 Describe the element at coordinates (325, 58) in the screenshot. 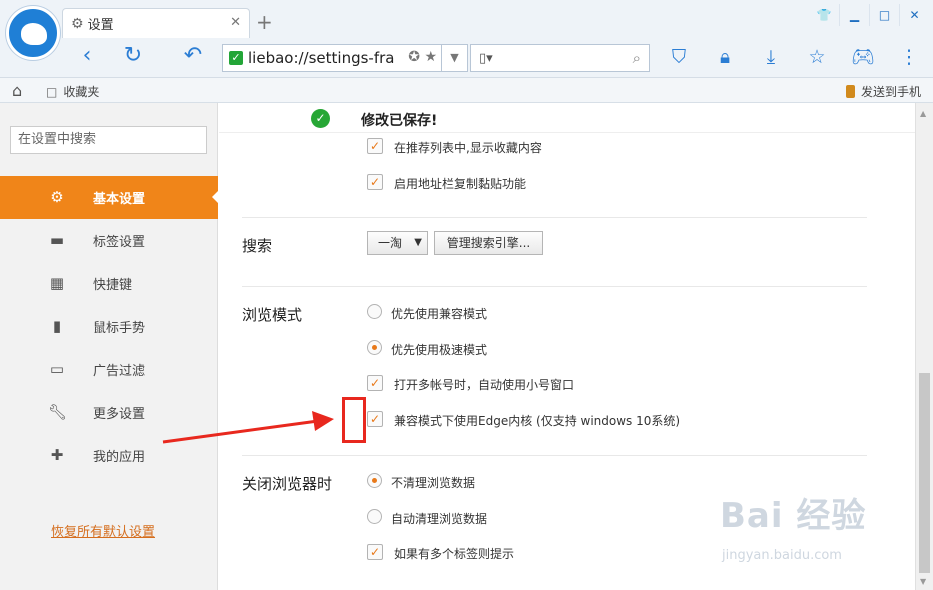

I see `address-url: liebao://settings-fra` at that location.